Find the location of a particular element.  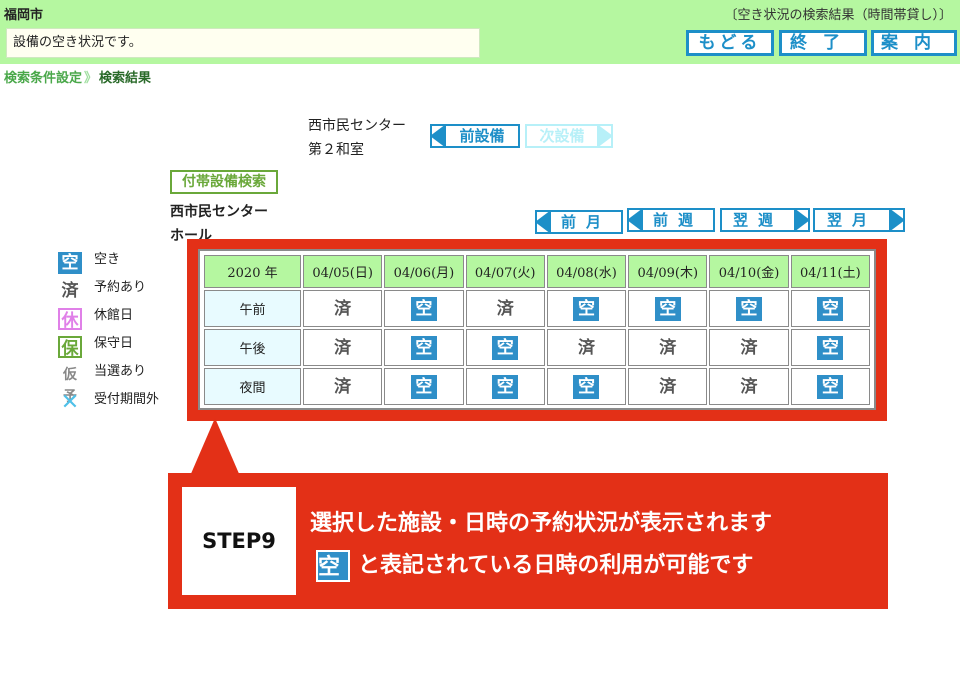

facility-name: 西市民センター is located at coordinates (357, 126).